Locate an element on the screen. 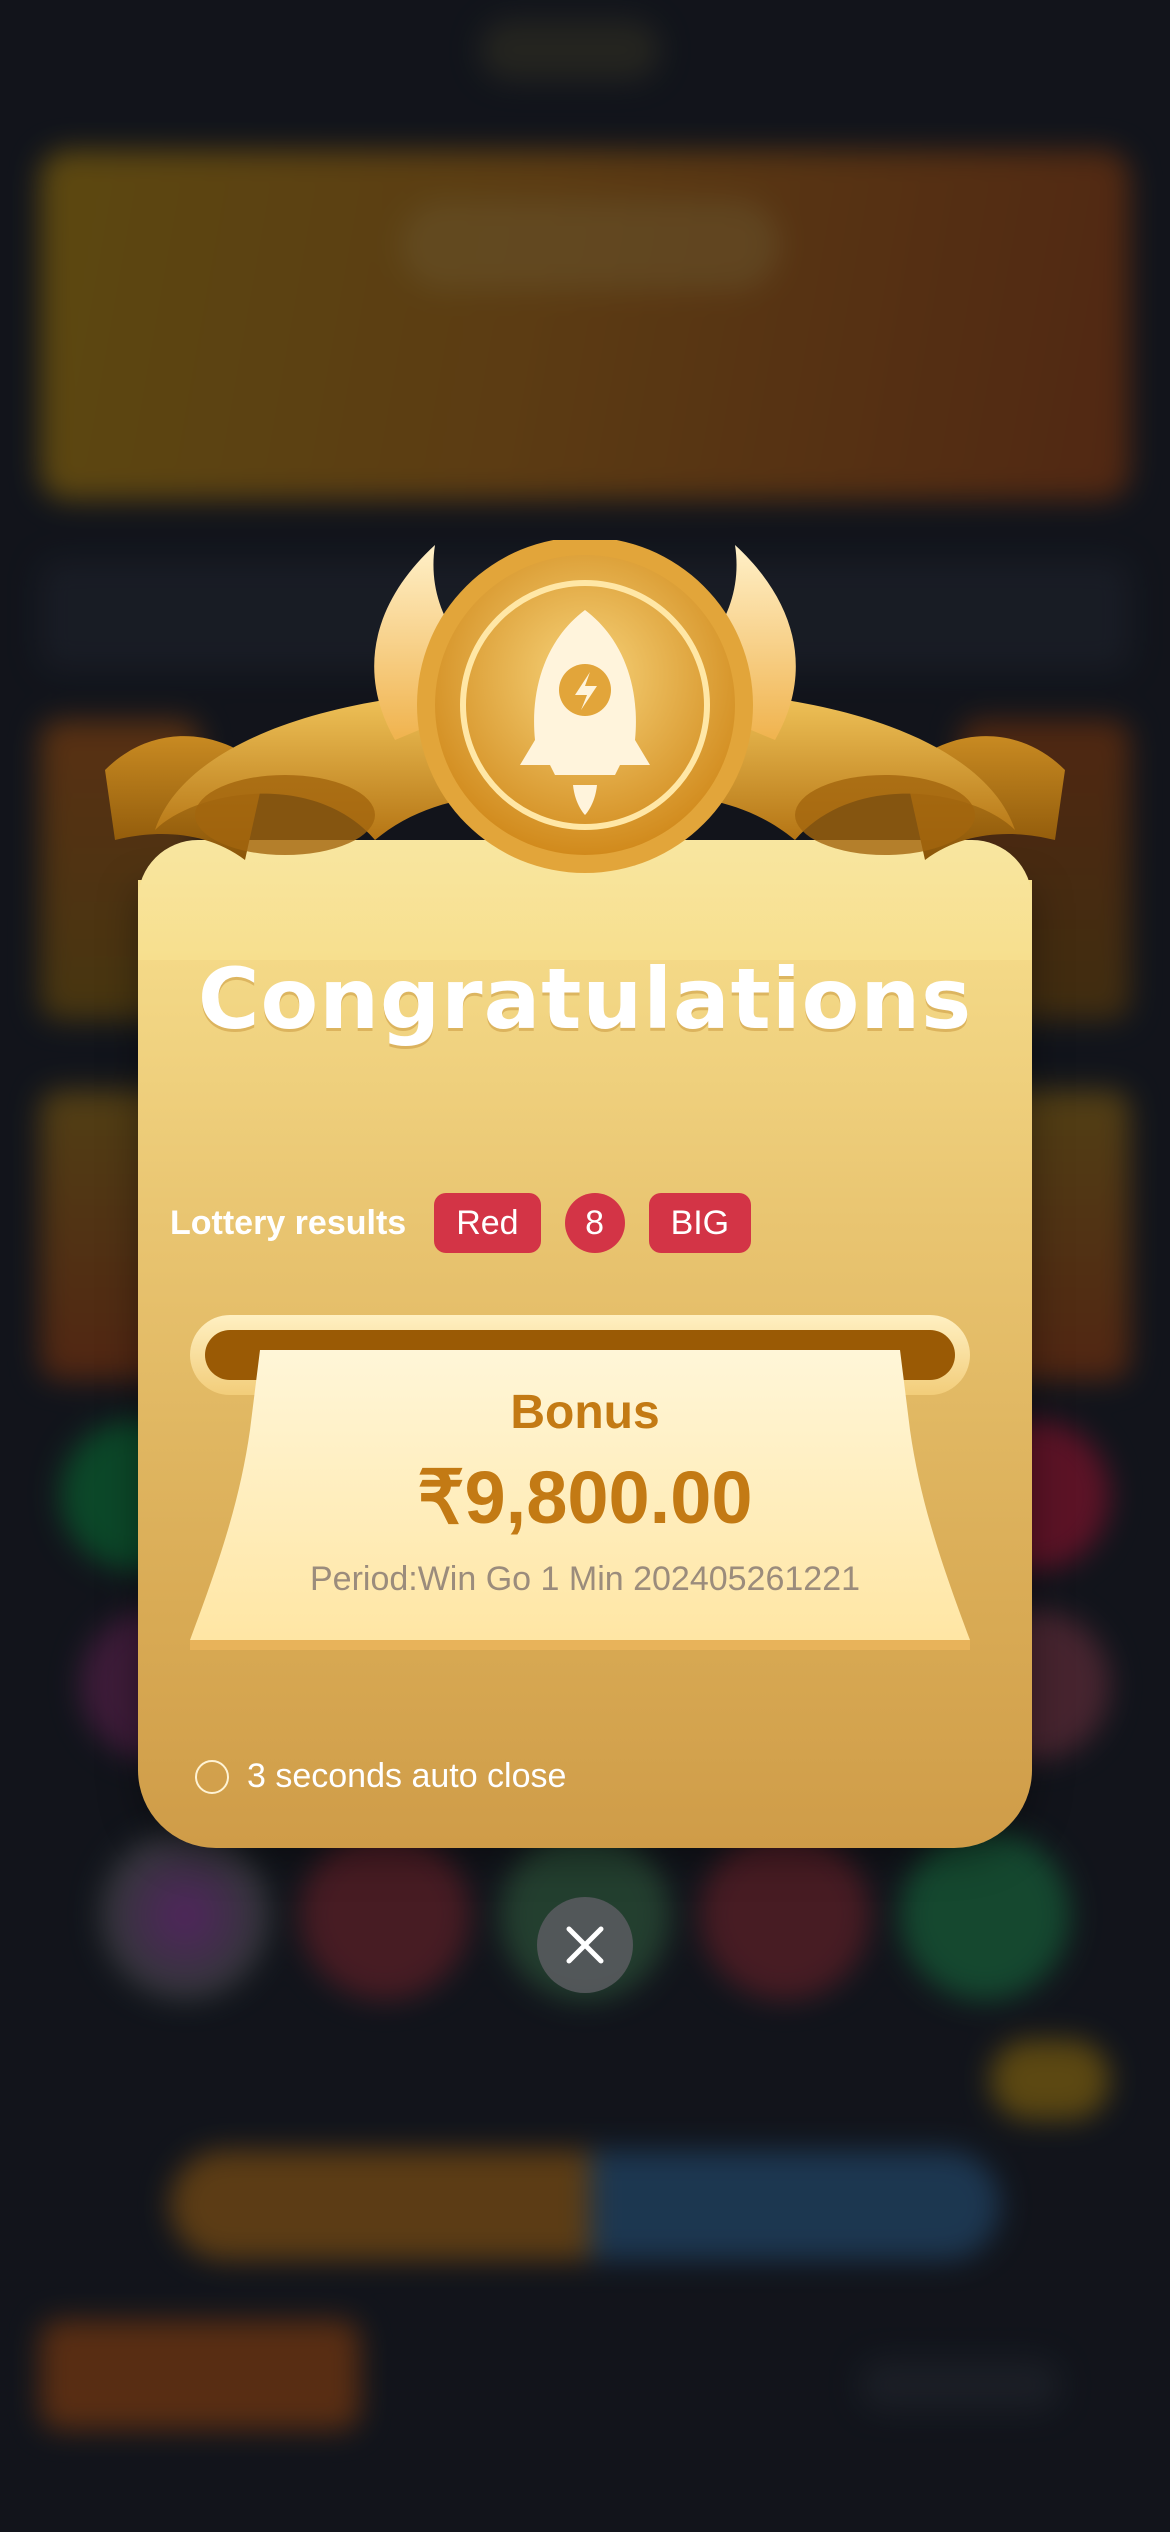 The image size is (1170, 2532). auto-close-toggle: 3 seconds auto close is located at coordinates (380, 1776).